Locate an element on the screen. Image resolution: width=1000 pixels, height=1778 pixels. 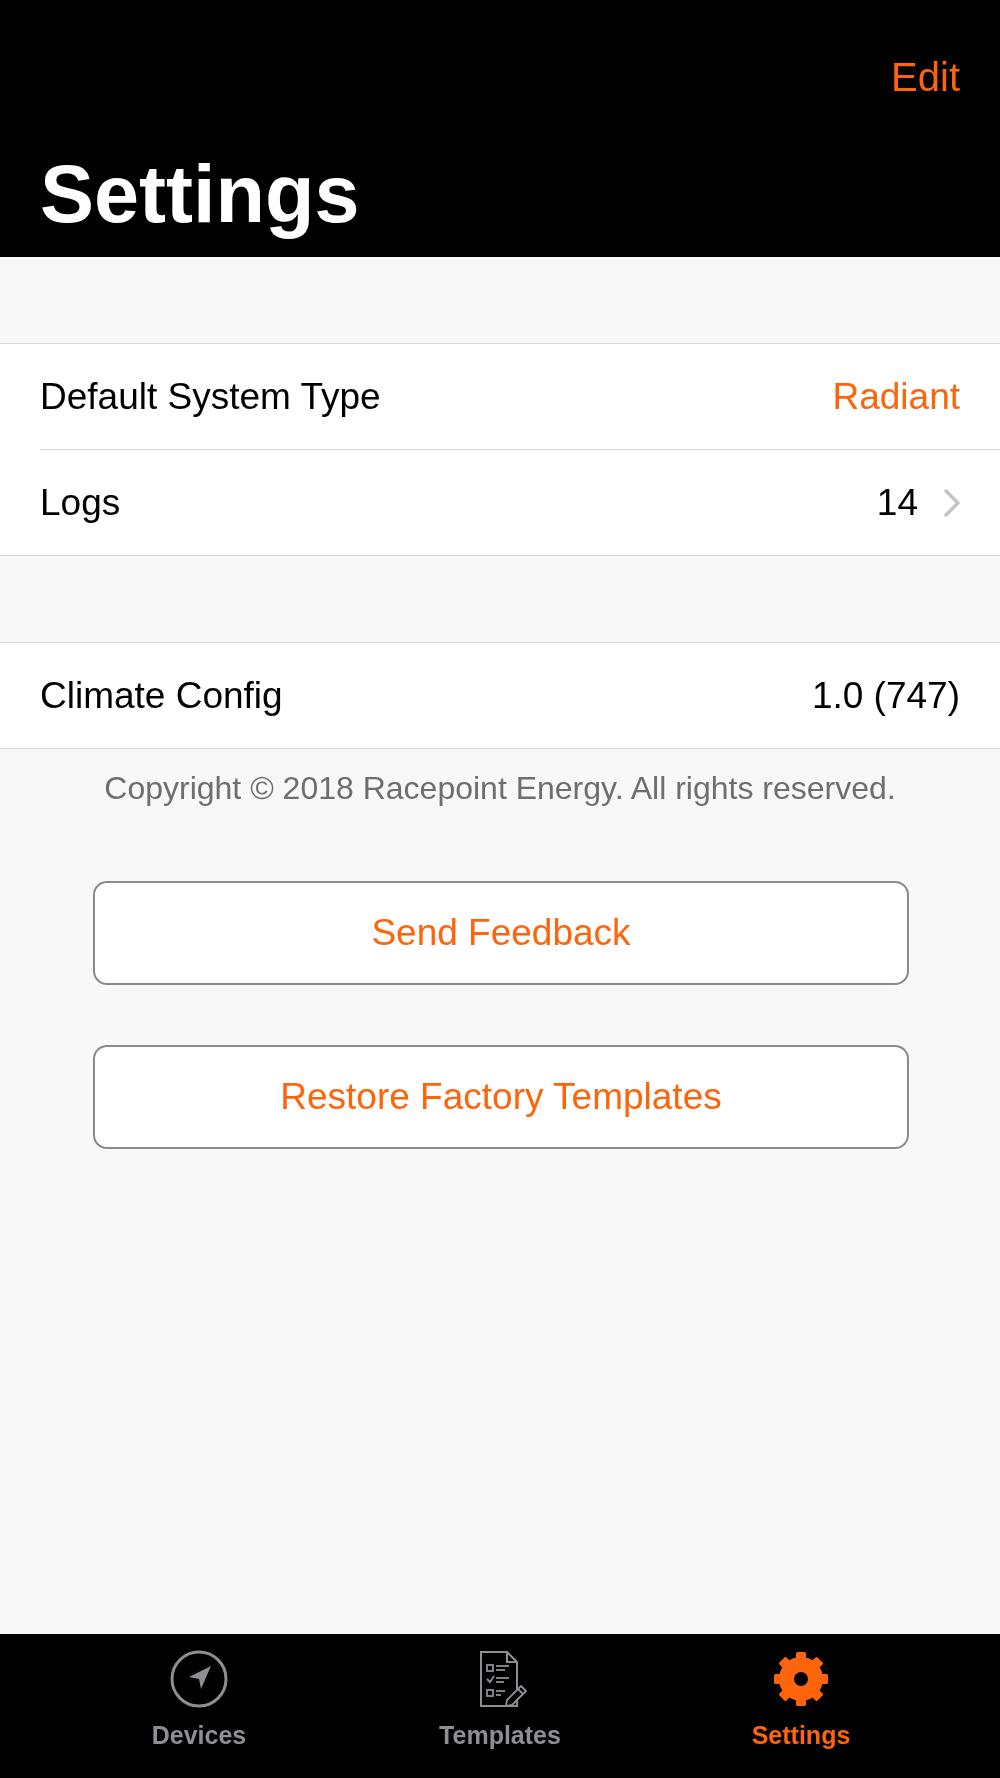
tab: Settings is located at coordinates (801, 1692).